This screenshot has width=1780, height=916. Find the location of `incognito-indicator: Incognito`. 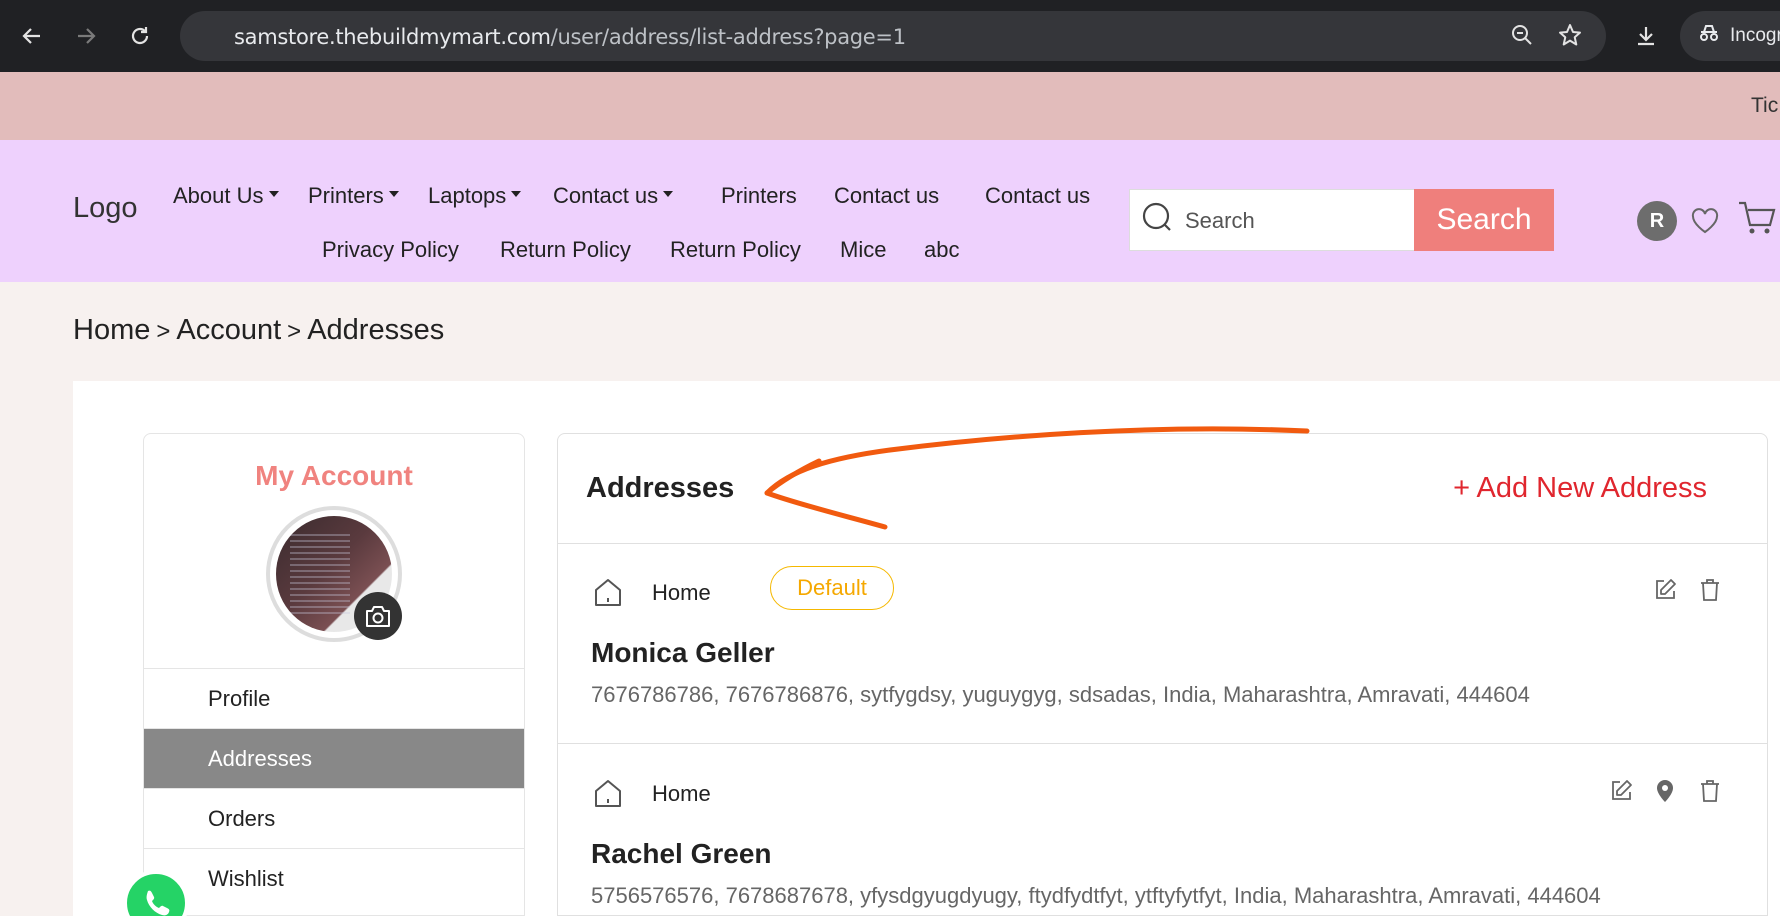

incognito-indicator: Incognito is located at coordinates (1730, 36).